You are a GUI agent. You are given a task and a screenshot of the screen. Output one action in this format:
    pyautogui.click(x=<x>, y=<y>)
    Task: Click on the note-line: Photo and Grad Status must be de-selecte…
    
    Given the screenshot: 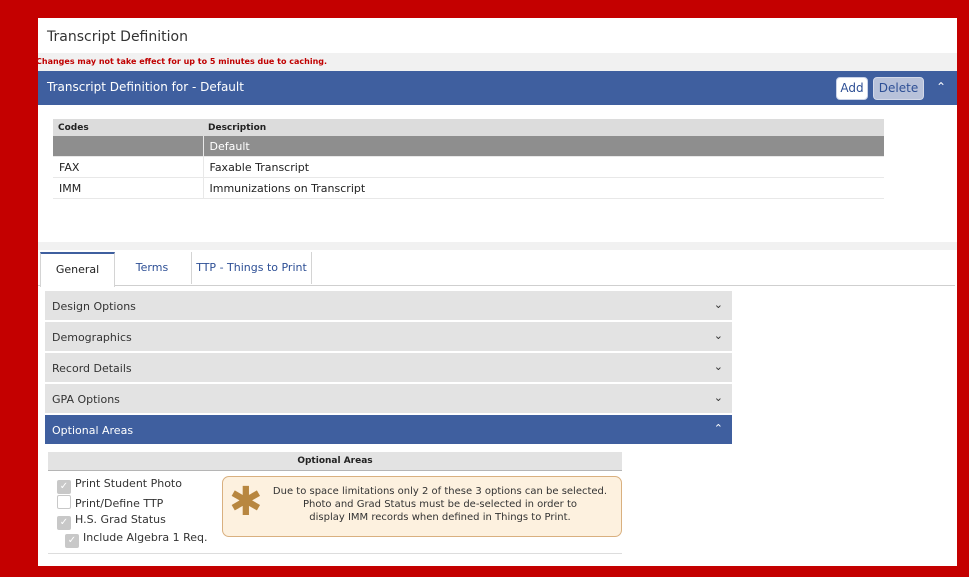 What is the action you would take?
    pyautogui.click(x=440, y=504)
    